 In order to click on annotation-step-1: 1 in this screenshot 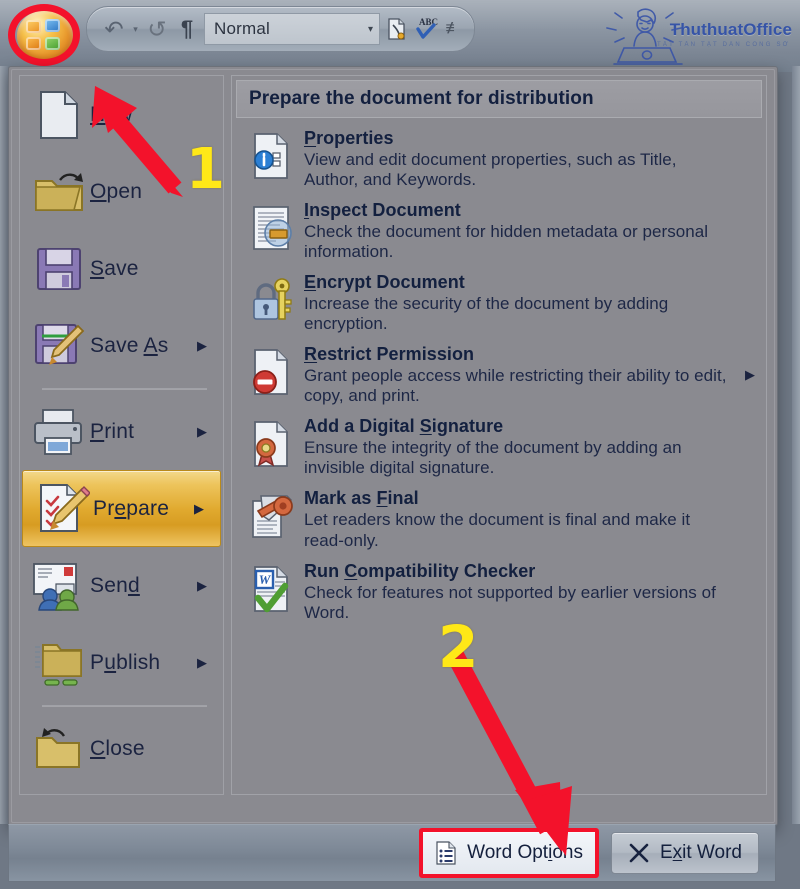, I will do `click(205, 169)`.